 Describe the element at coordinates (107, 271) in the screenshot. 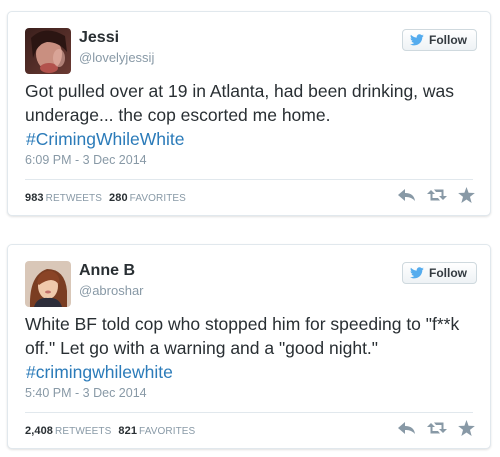

I see `display-name: Anne B` at that location.